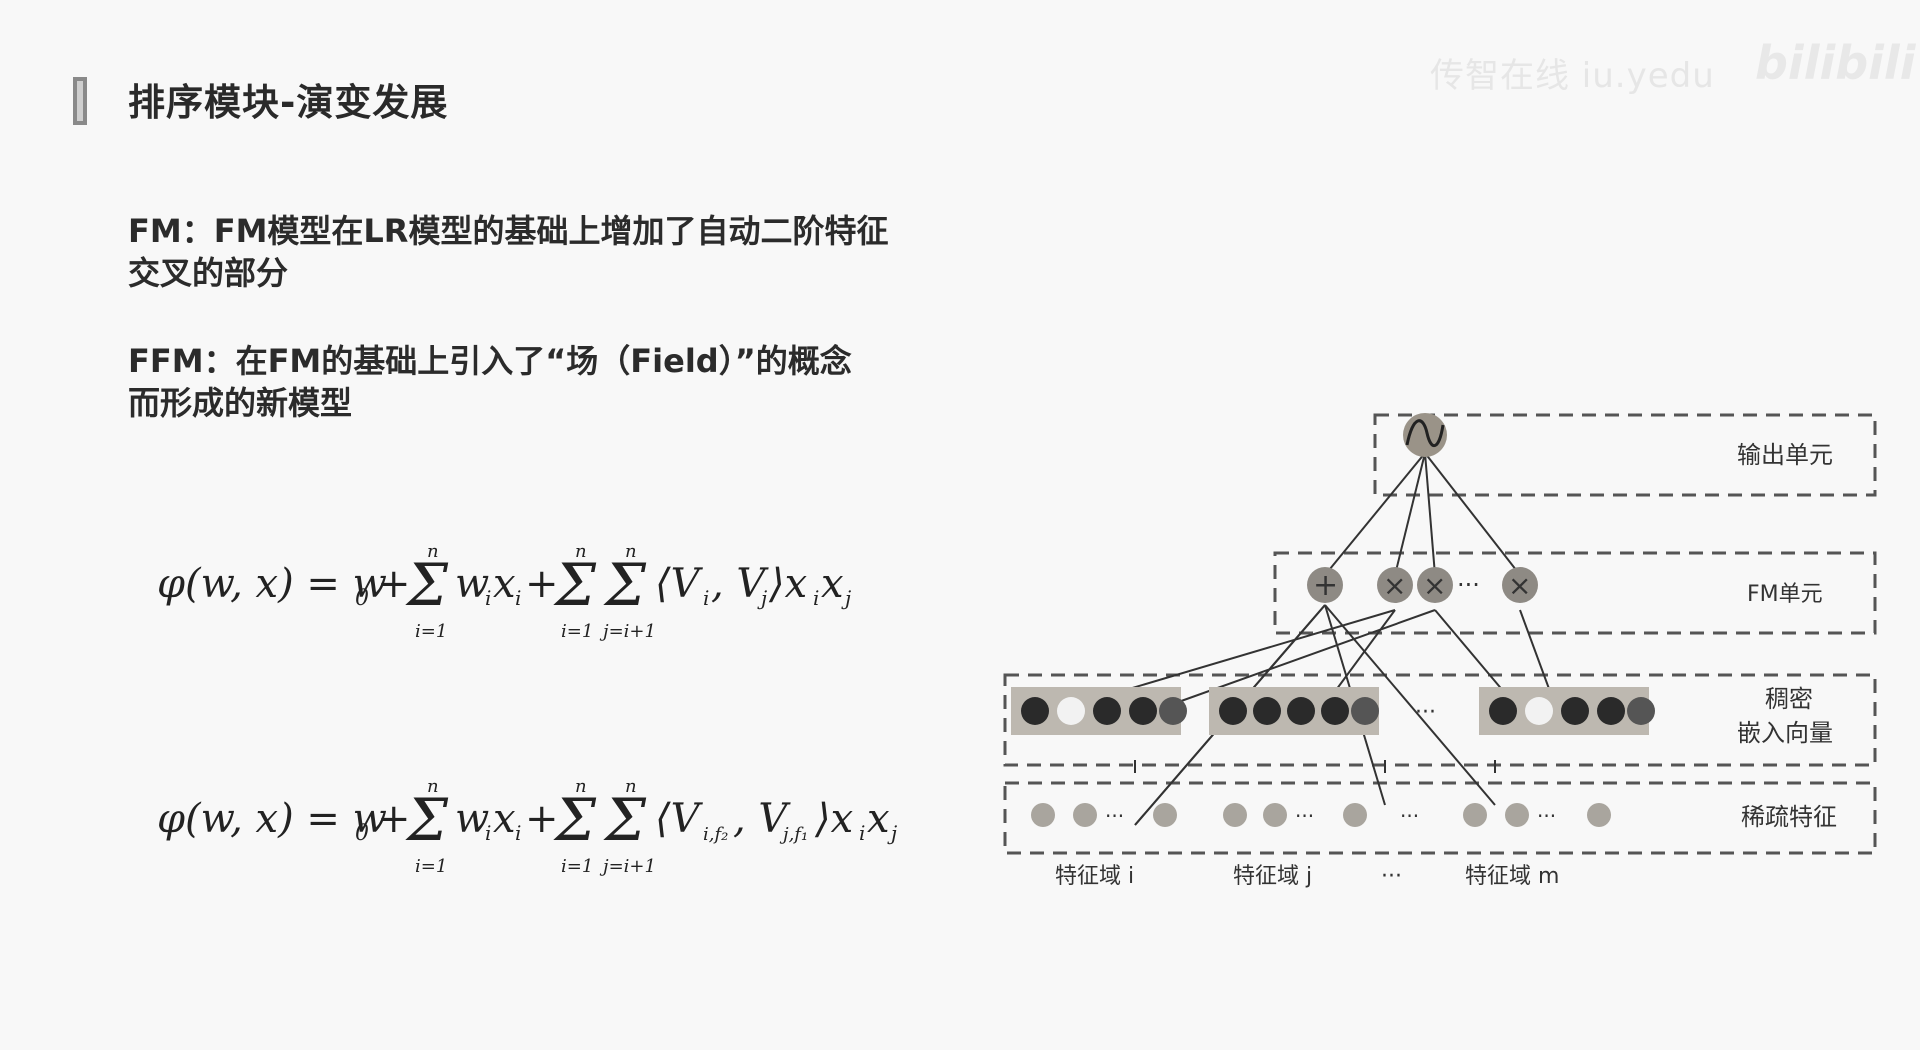 The height and width of the screenshot is (1050, 1920). What do you see at coordinates (563, 382) in the screenshot?
I see `ffm-description: FFM：在FM的基础上引入了“场（Field）”的概念 而形成的新模型` at bounding box center [563, 382].